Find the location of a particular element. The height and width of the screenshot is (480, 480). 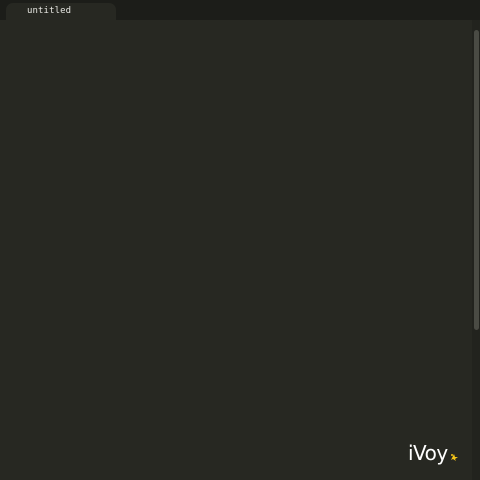

tab-untitled: untitled is located at coordinates (61, 11).